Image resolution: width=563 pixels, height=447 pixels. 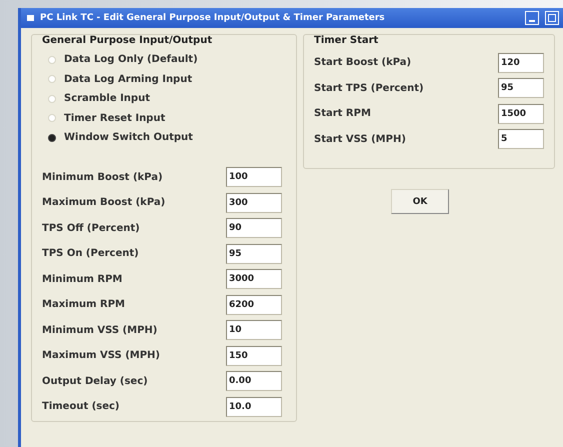 What do you see at coordinates (107, 98) in the screenshot?
I see `radio-label: Scramble Input` at bounding box center [107, 98].